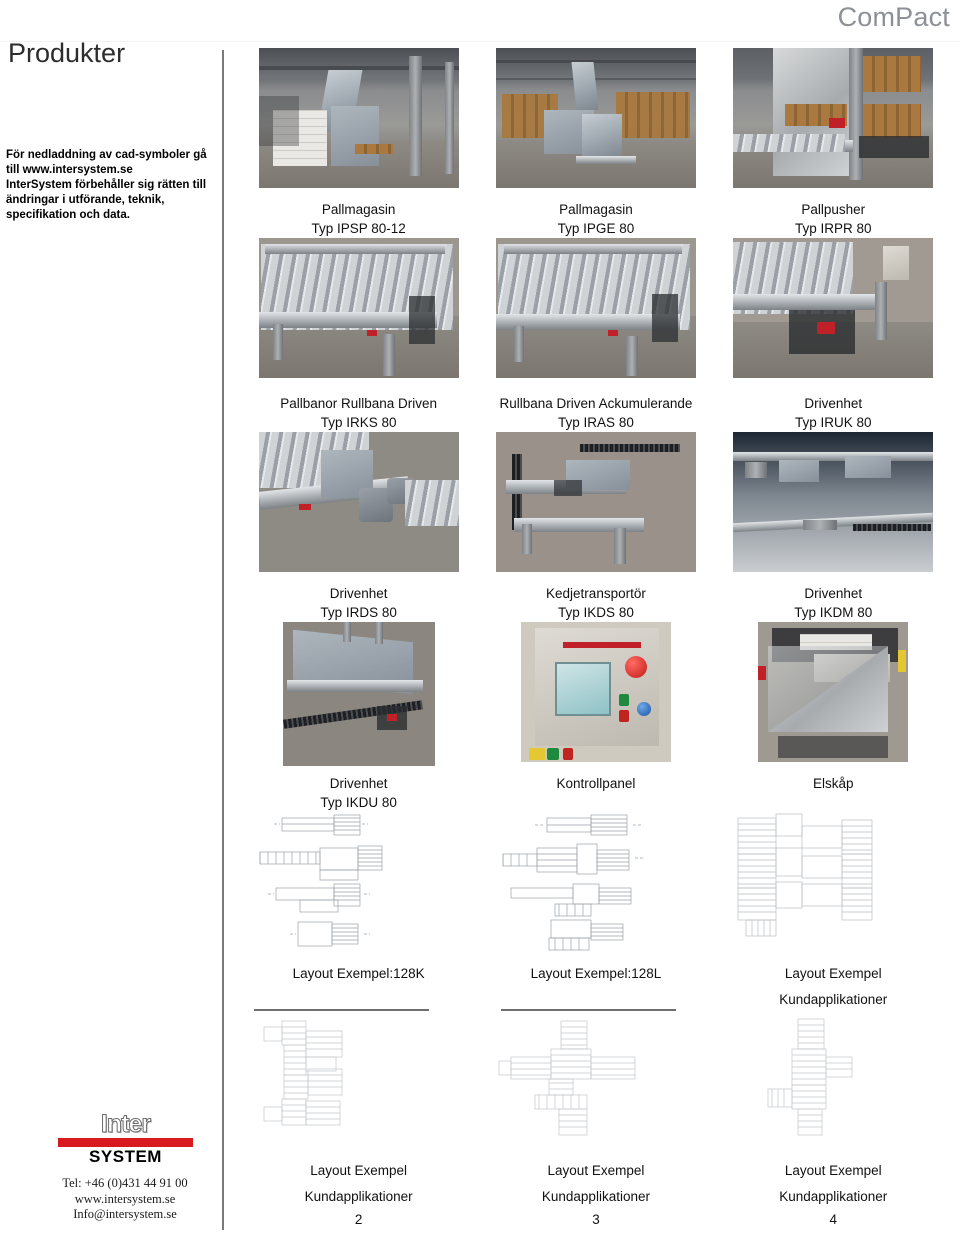 The height and width of the screenshot is (1257, 960). Describe the element at coordinates (358, 612) in the screenshot. I see `caption-line-2: Typ IRDS 80` at that location.